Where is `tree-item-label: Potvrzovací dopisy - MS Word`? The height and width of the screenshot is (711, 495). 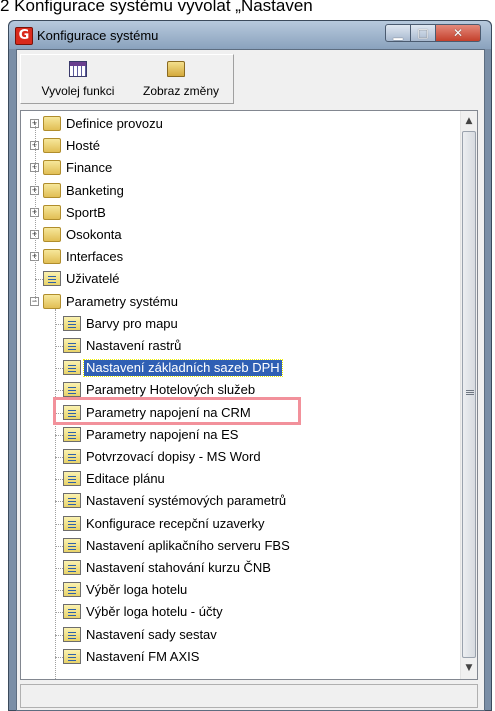 tree-item-label: Potvrzovací dopisy - MS Word is located at coordinates (173, 456).